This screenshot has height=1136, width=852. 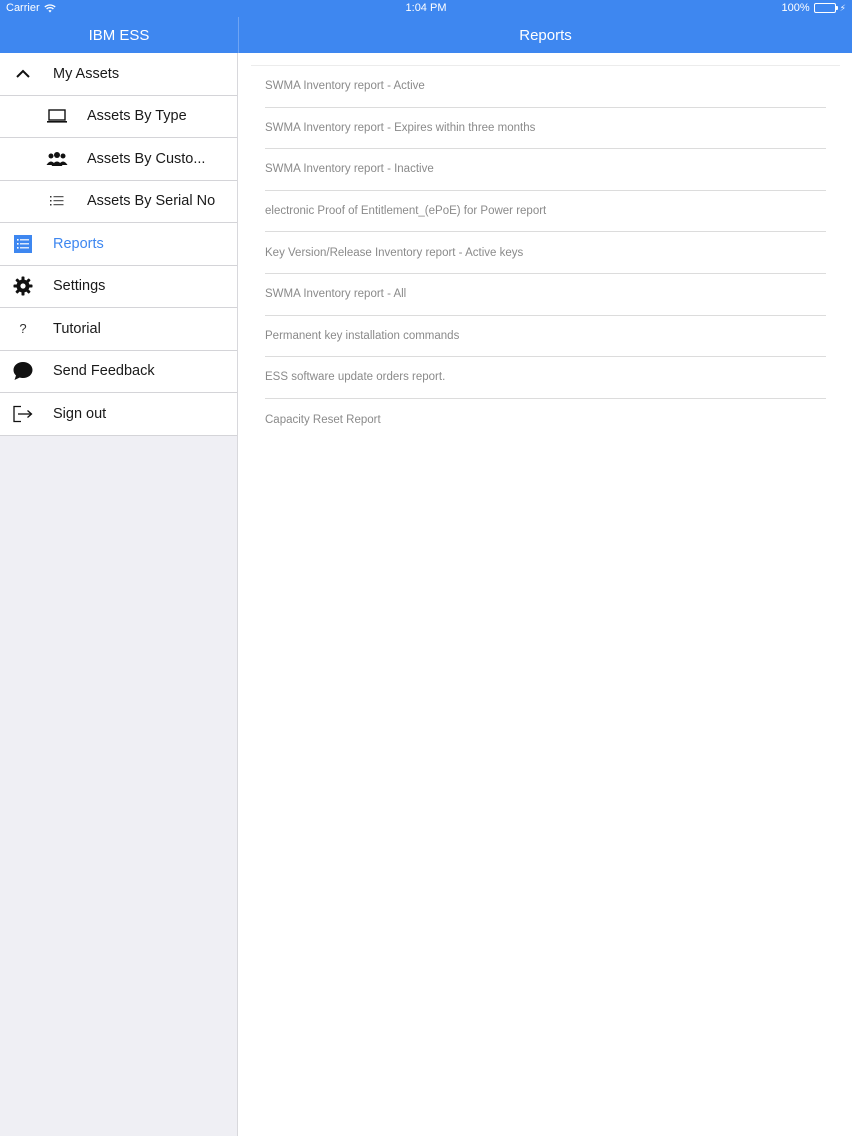 I want to click on question-icon: ?, so click(x=23, y=329).